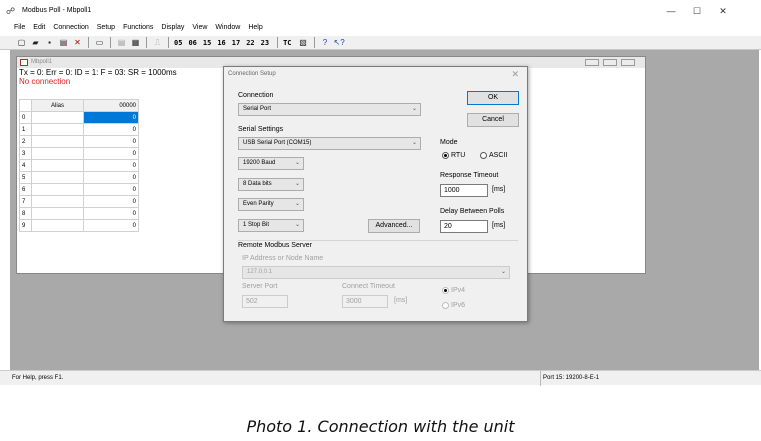  Describe the element at coordinates (255, 30) in the screenshot. I see `menu-help: Help` at that location.